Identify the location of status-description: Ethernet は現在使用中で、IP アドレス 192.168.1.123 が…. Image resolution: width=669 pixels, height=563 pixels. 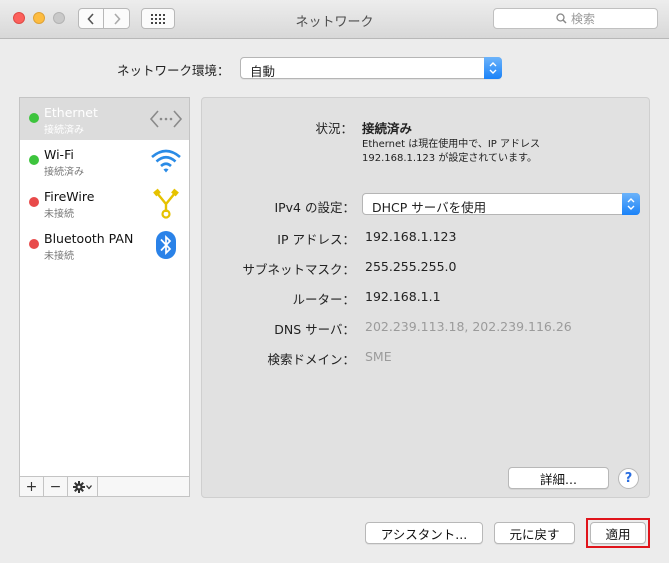
(492, 152).